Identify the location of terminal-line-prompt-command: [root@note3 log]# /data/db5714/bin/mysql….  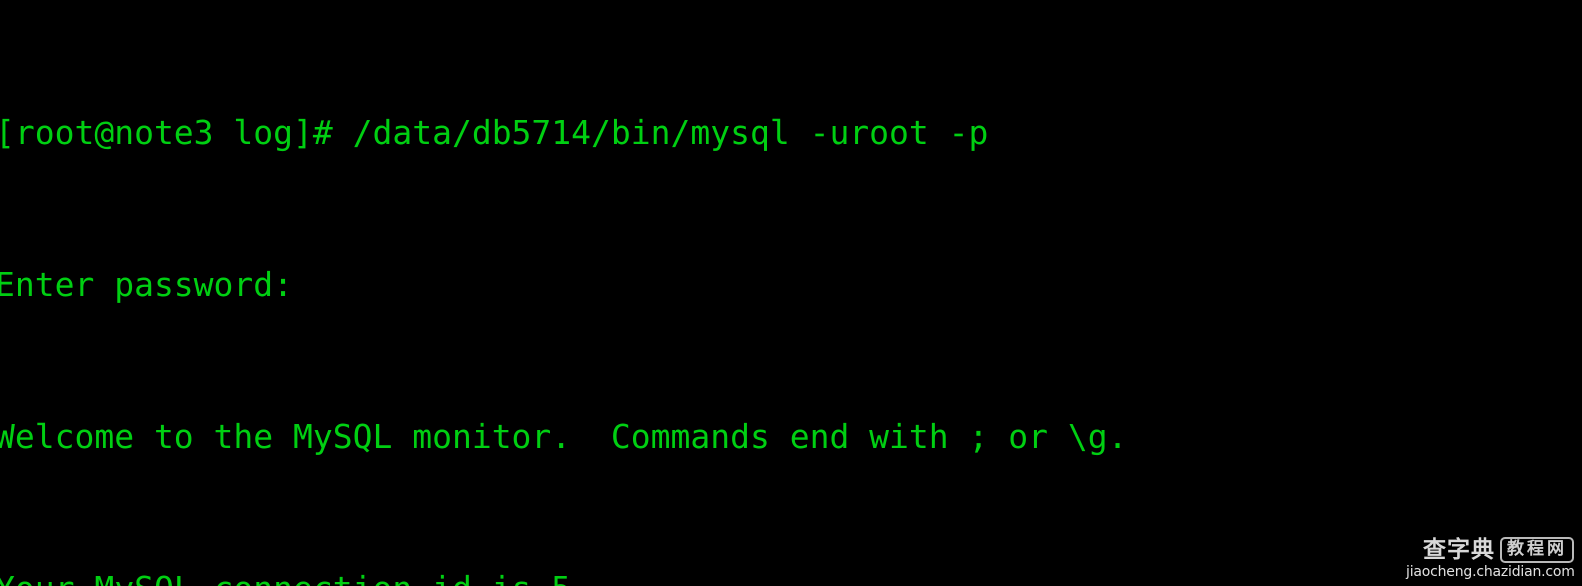
(494, 132).